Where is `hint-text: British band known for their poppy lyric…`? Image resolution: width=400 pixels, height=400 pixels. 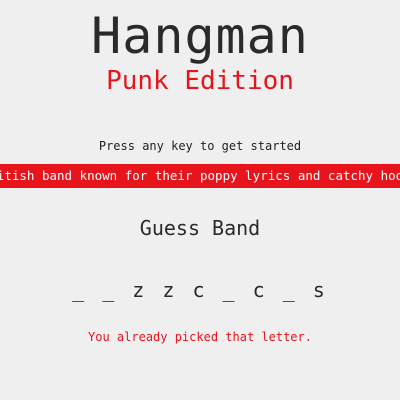 hint-text: British band known for their poppy lyric… is located at coordinates (200, 175).